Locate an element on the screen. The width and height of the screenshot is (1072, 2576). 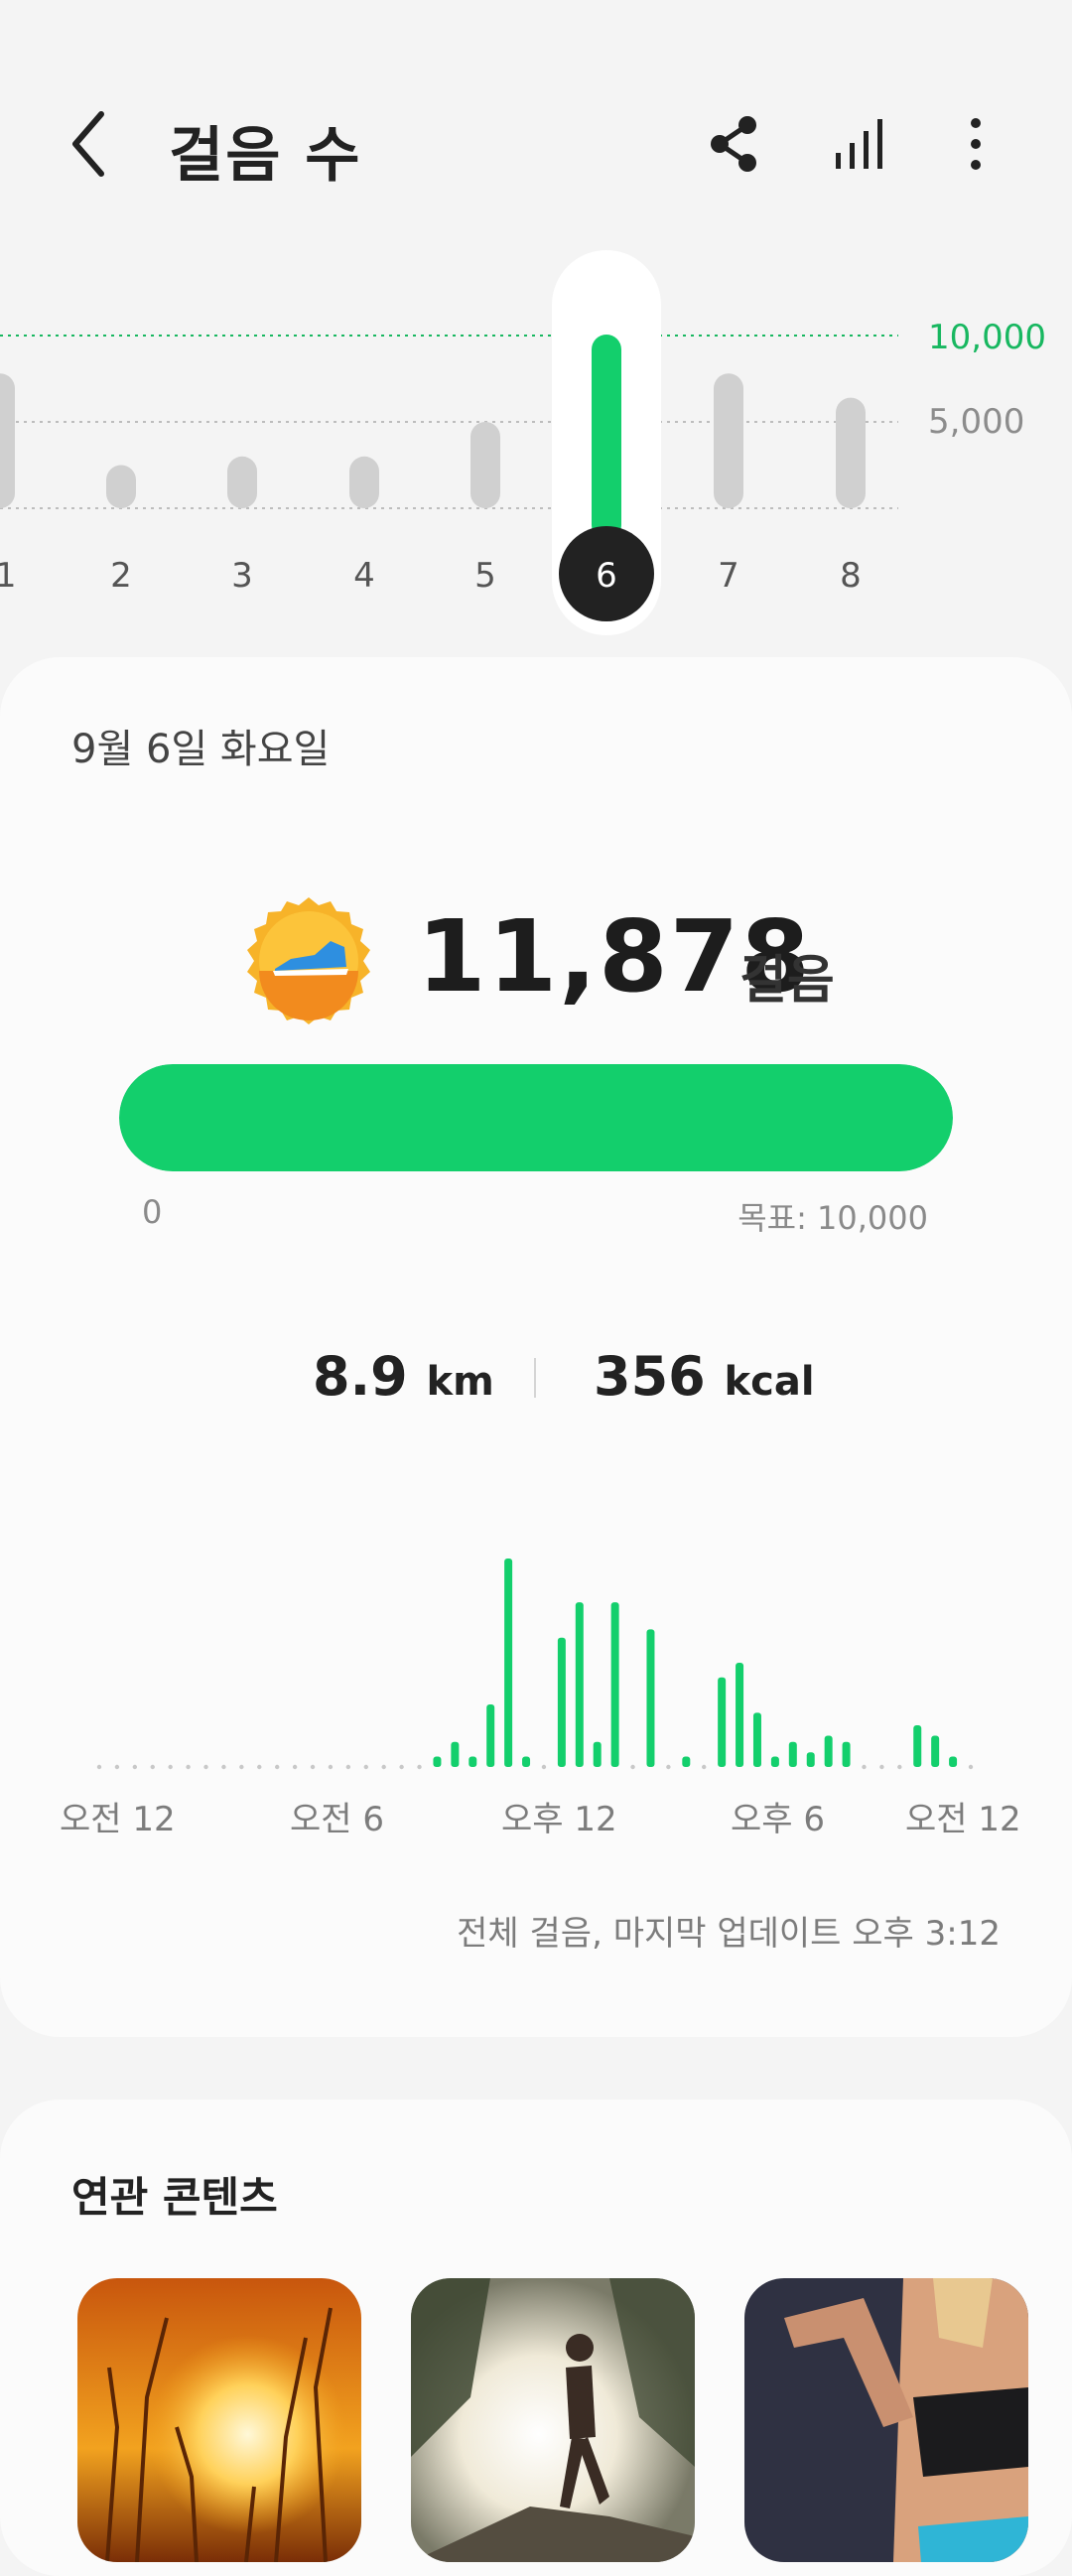
calories-stat: 356 kcal is located at coordinates (704, 1376).